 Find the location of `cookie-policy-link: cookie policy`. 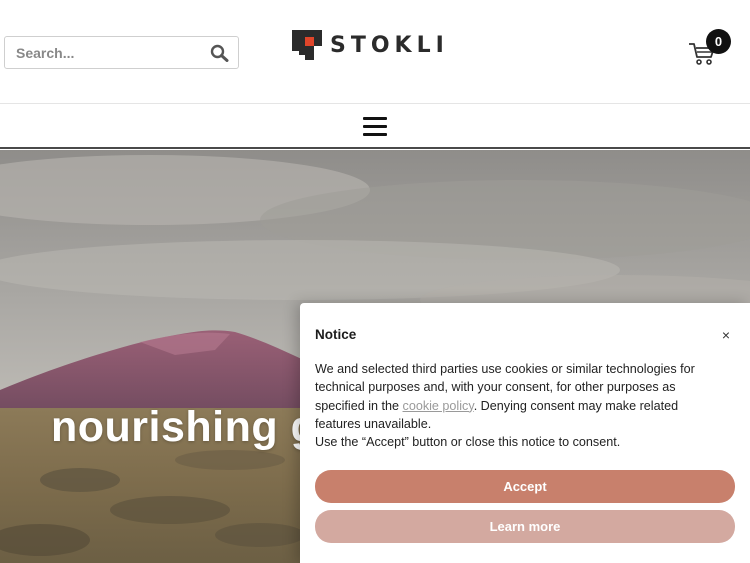

cookie-policy-link: cookie policy is located at coordinates (438, 406).